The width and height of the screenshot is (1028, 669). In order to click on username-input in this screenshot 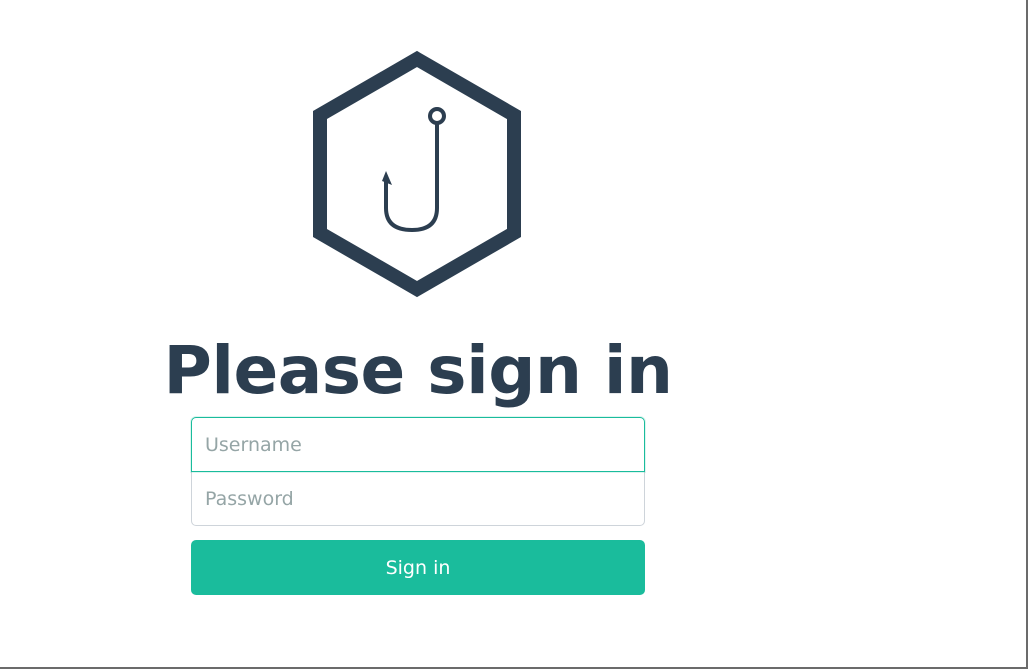, I will do `click(418, 444)`.